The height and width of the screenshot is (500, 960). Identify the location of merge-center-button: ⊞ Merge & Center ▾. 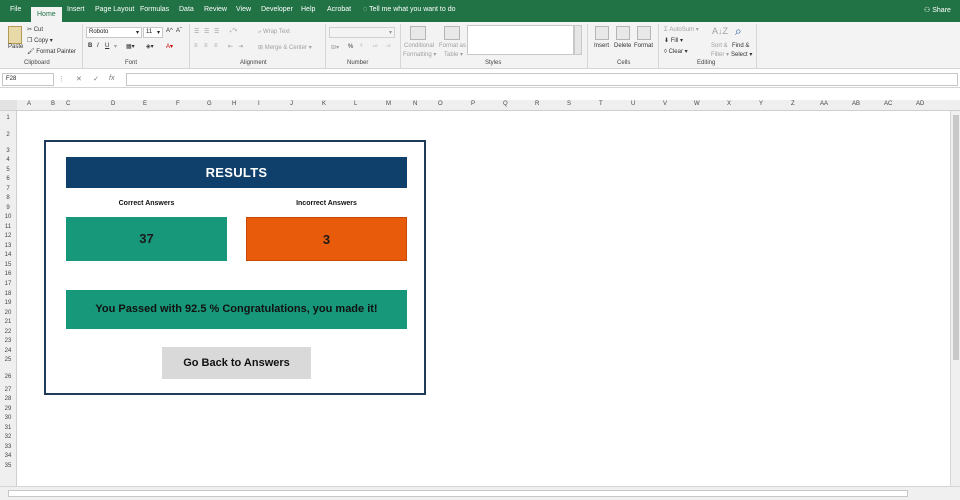
(285, 47).